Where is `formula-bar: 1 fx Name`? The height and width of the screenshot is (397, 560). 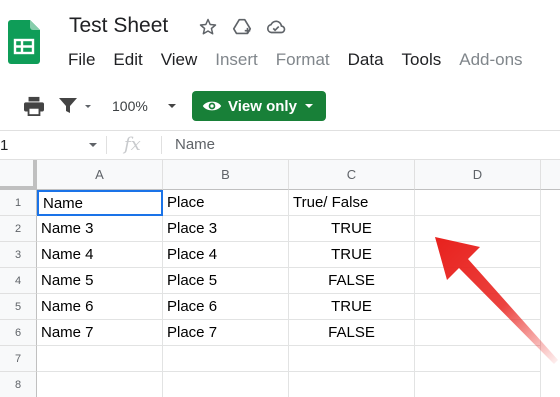 formula-bar: 1 fx Name is located at coordinates (280, 145).